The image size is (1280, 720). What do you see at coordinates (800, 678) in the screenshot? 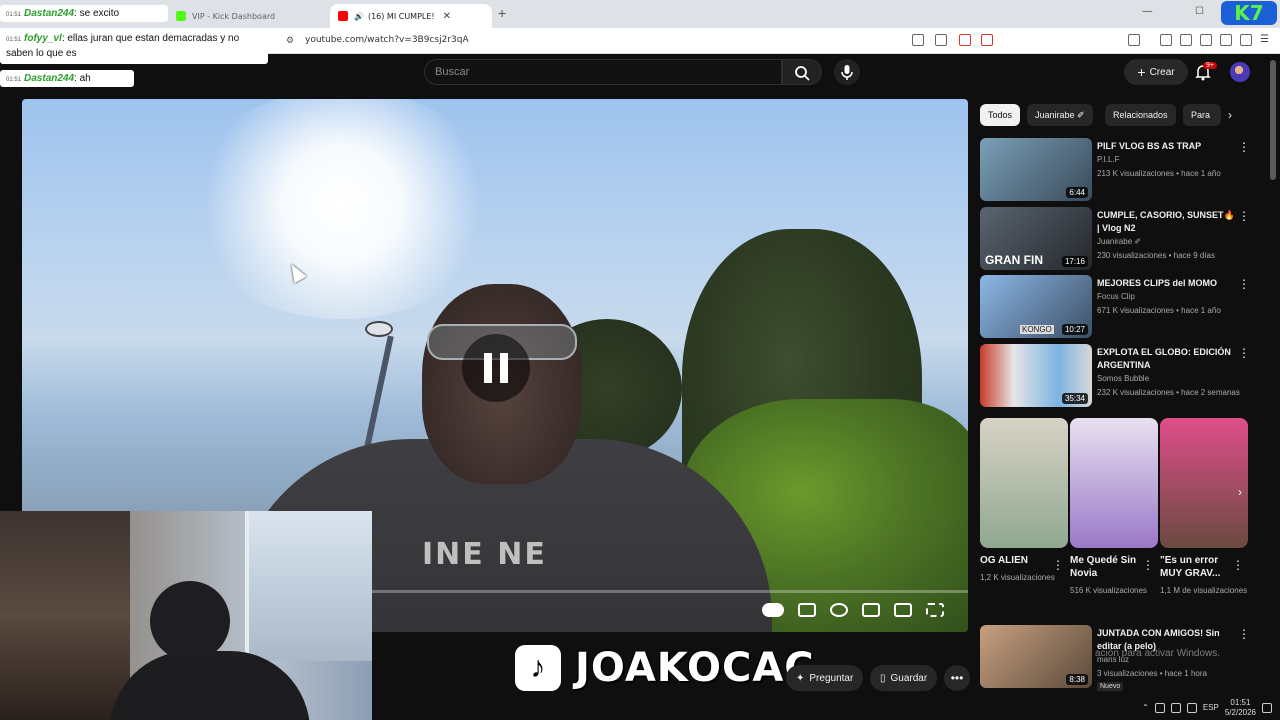
I see `sparkle-icon: ✦` at bounding box center [800, 678].